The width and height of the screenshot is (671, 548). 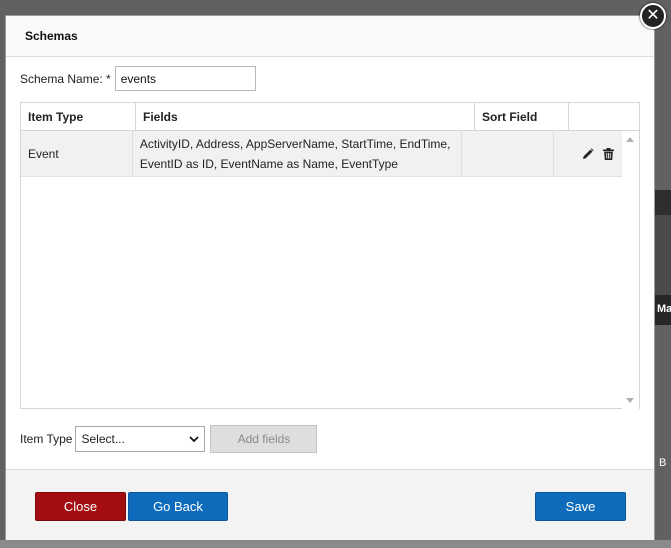 I want to click on dialog-footer: Close Go Back Save, so click(x=330, y=504).